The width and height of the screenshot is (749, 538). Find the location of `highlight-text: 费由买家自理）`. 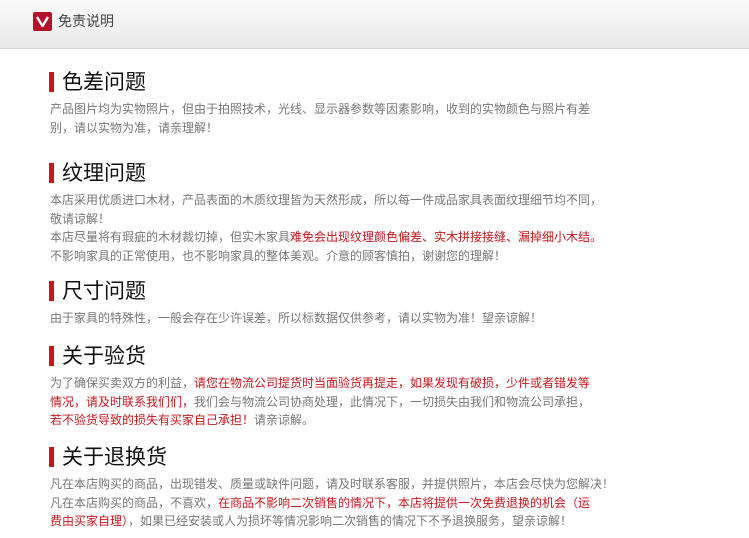

highlight-text: 费由买家自理） is located at coordinates (89, 521).